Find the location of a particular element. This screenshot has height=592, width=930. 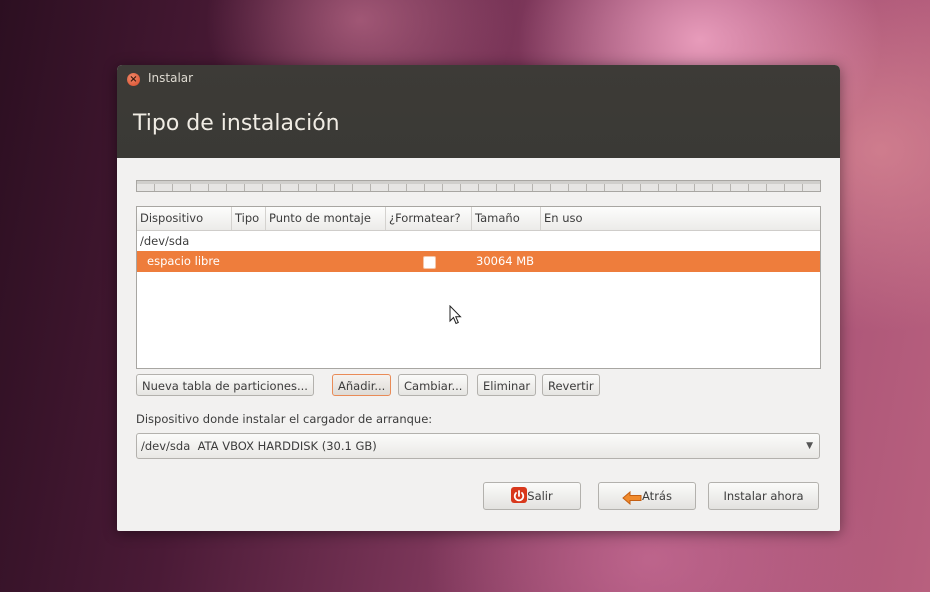

column-header-used: En uso is located at coordinates (679, 218).